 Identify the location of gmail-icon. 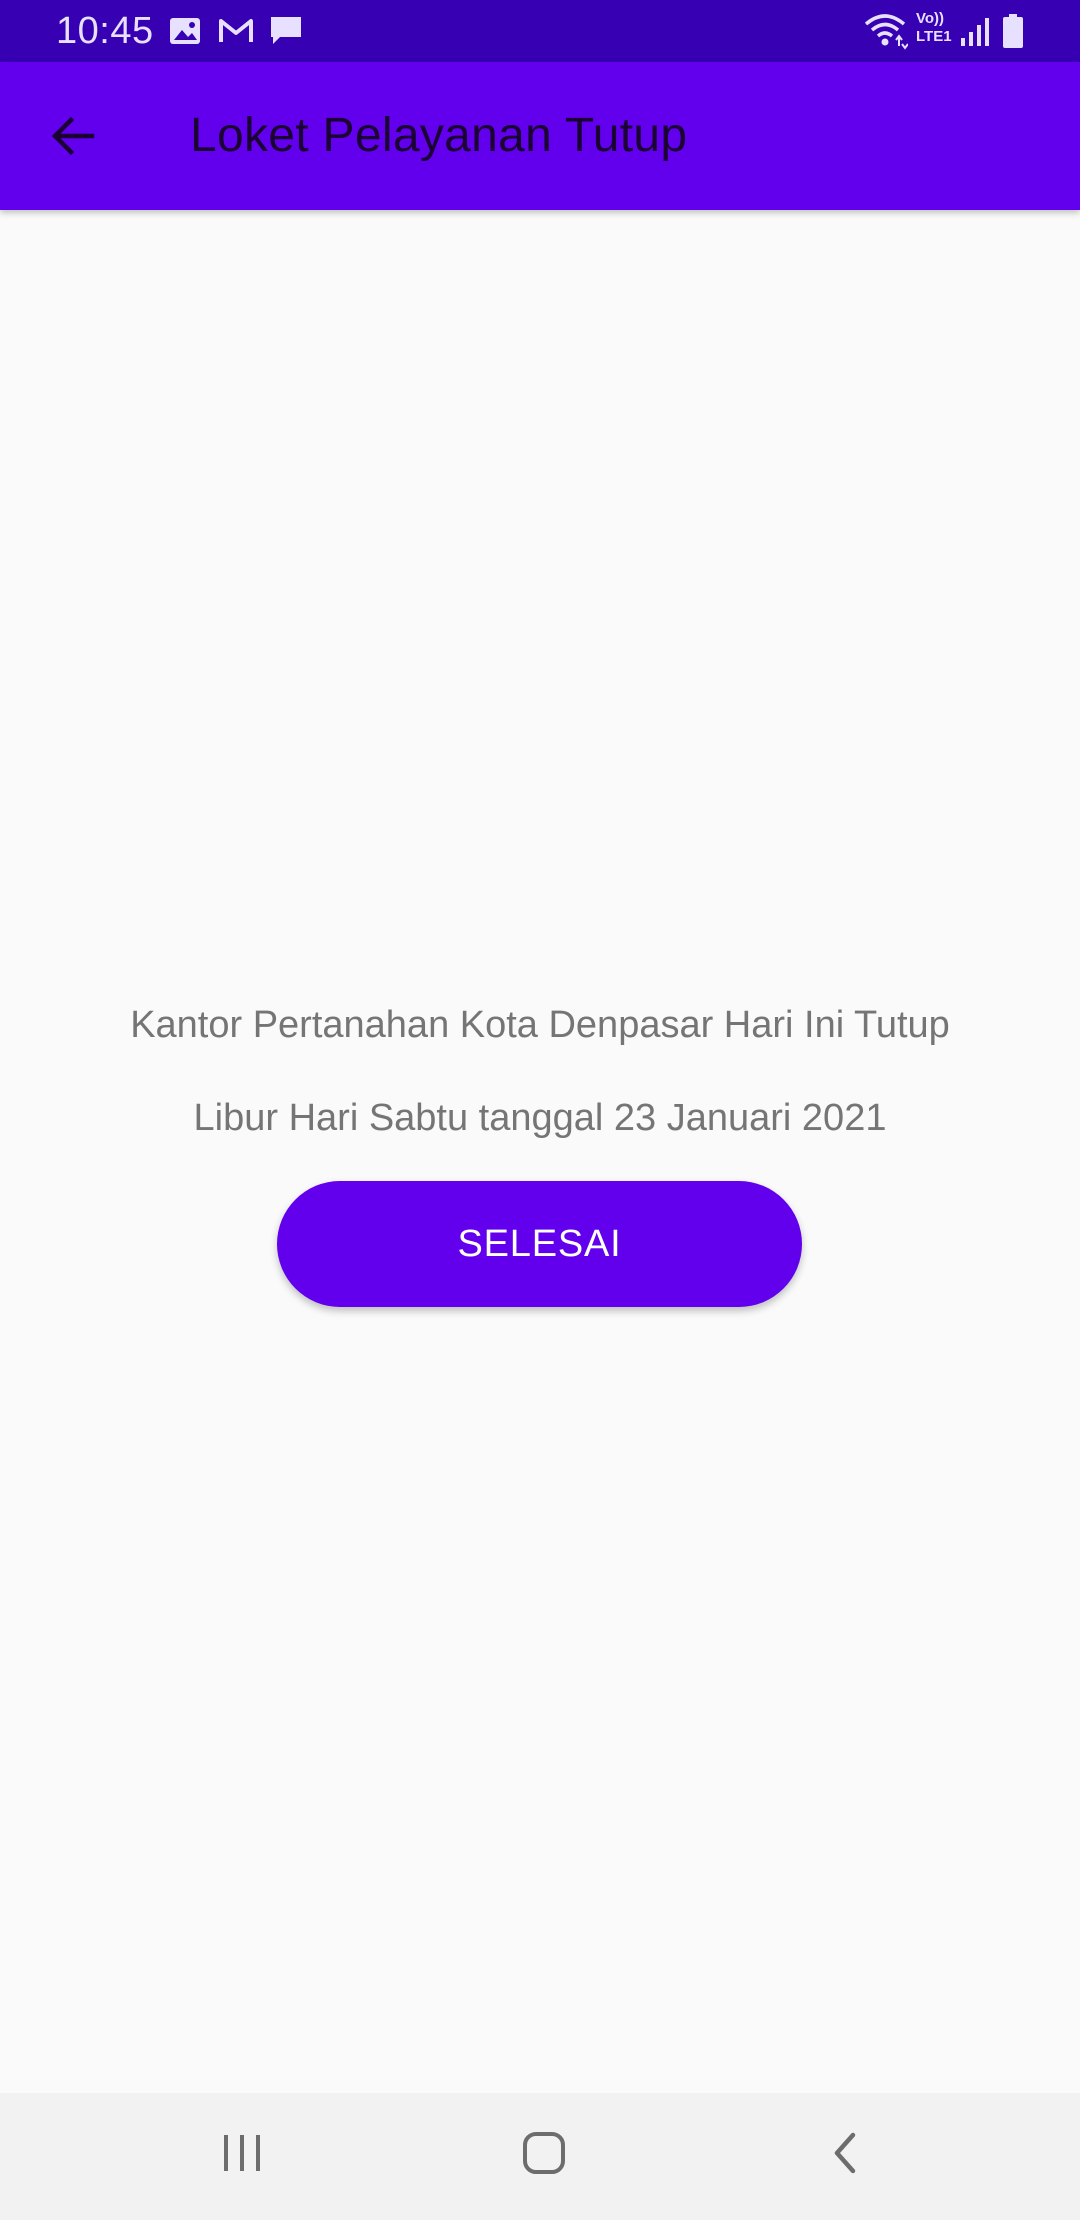
(236, 30).